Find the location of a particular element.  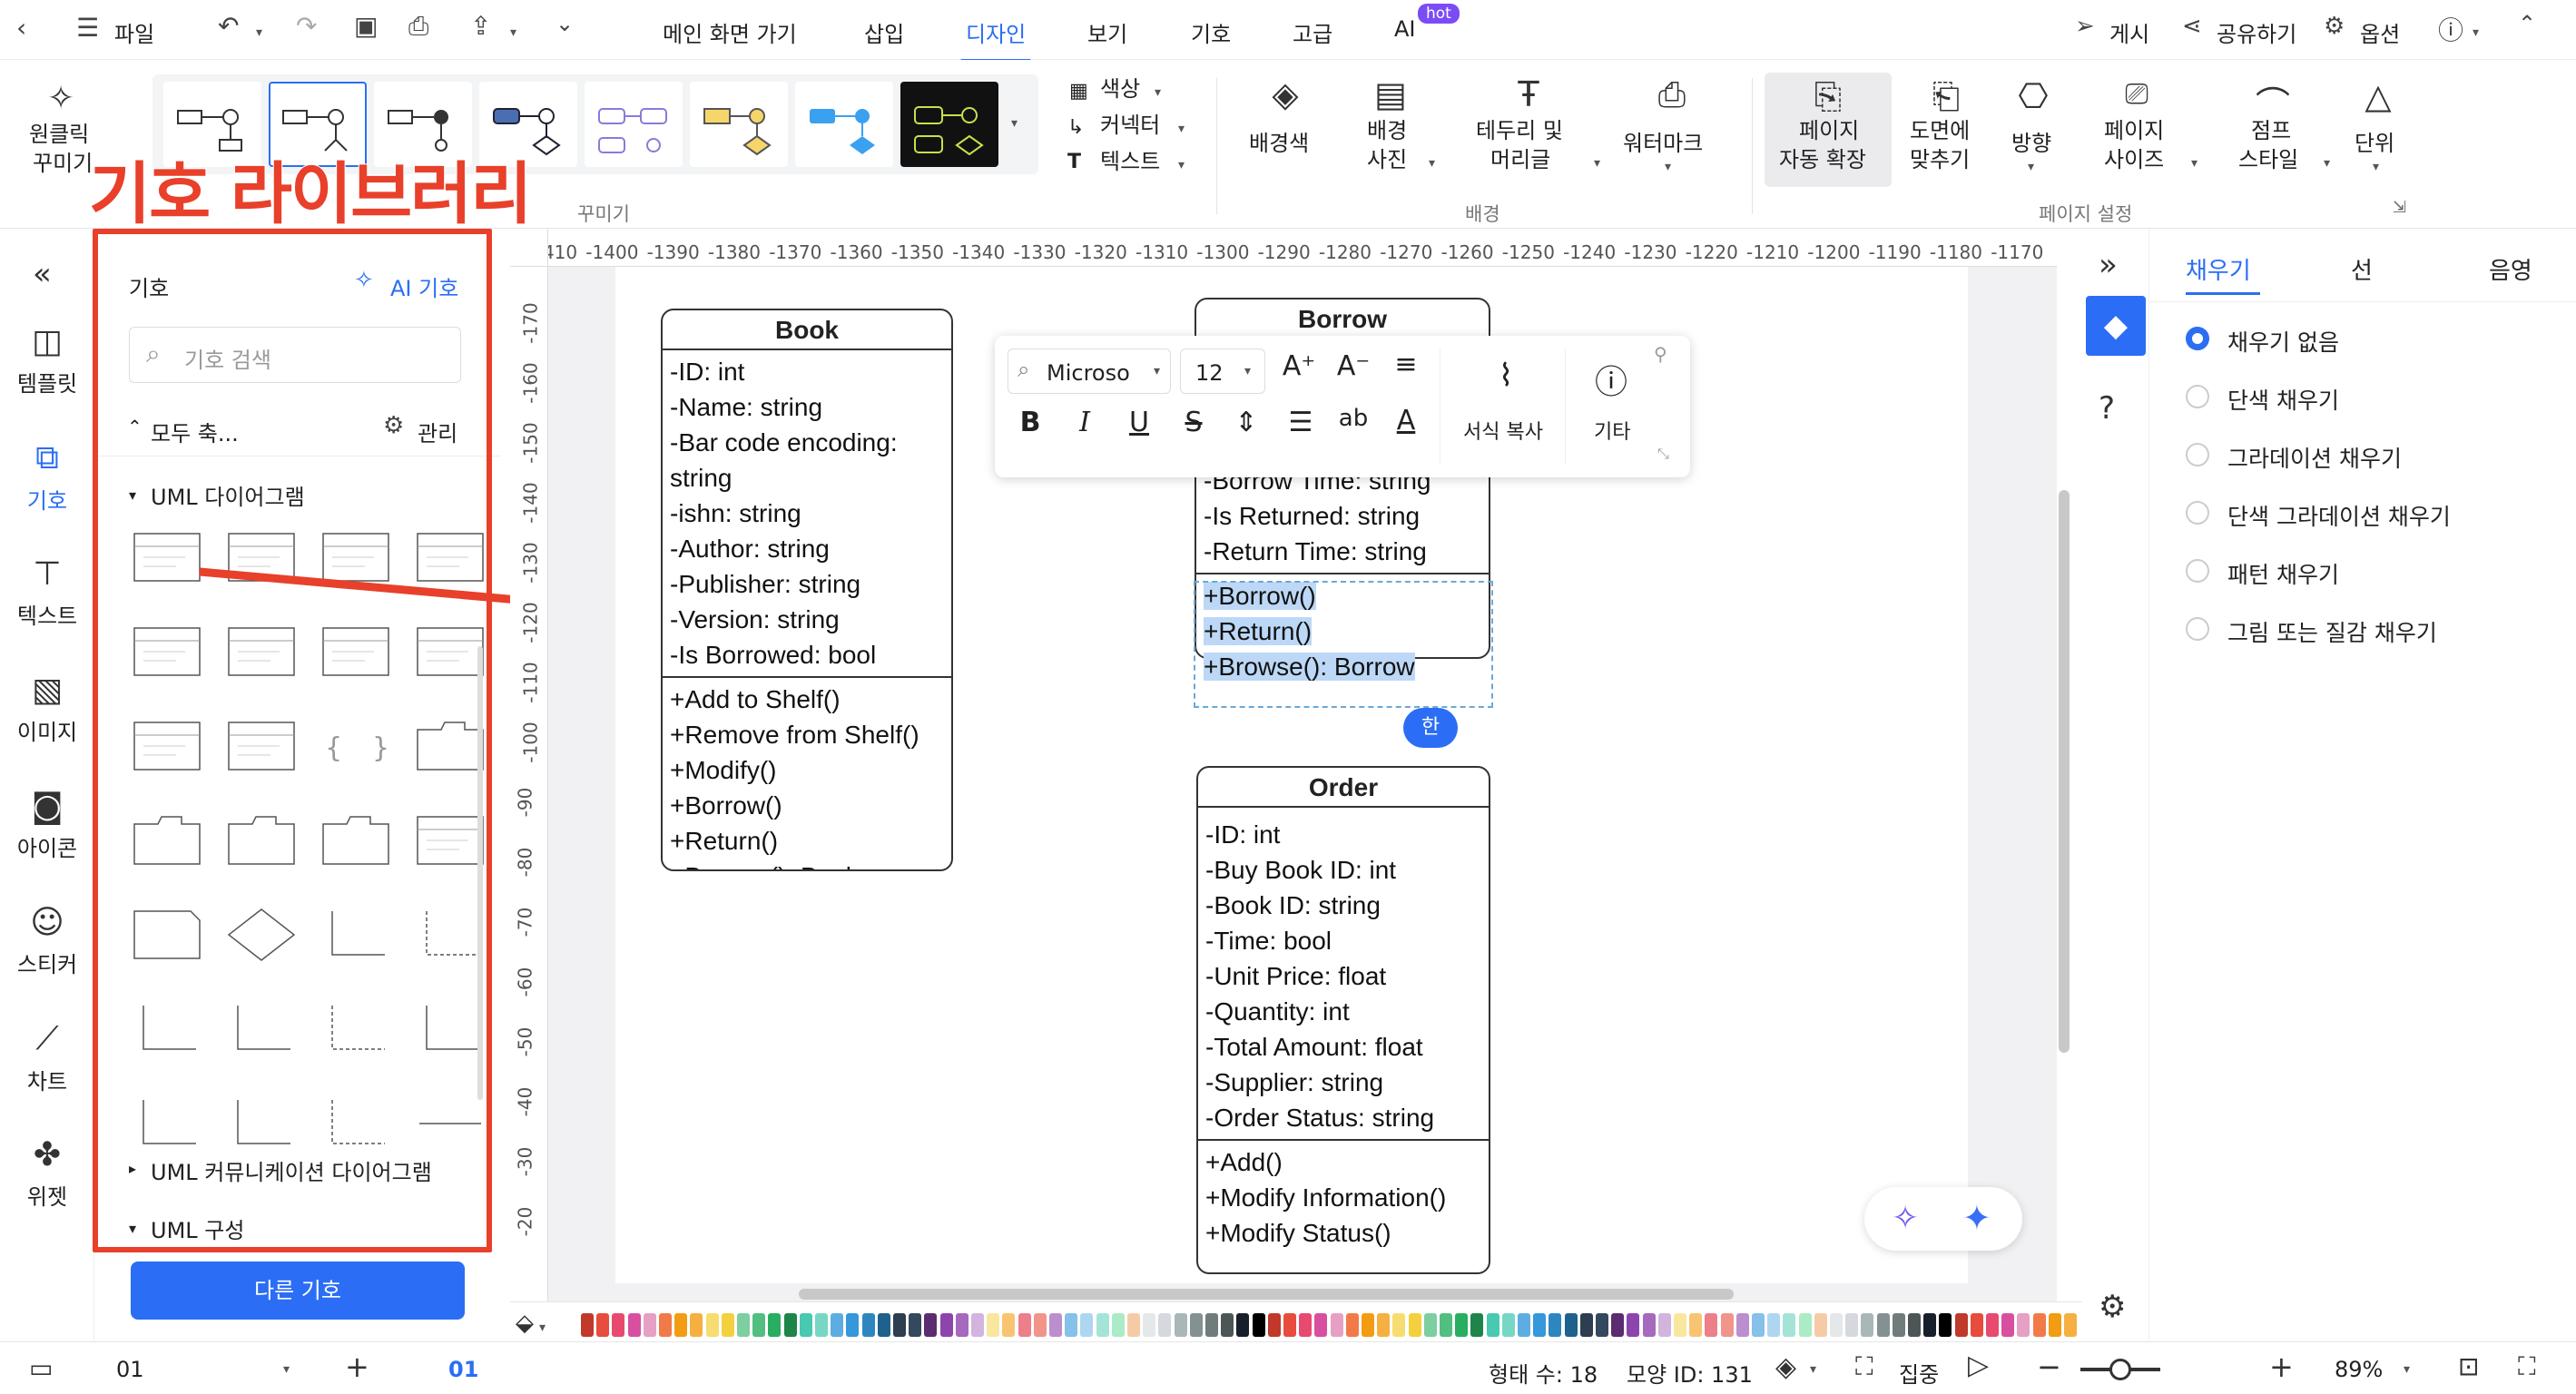

redo-icon: ↷ is located at coordinates (306, 26).